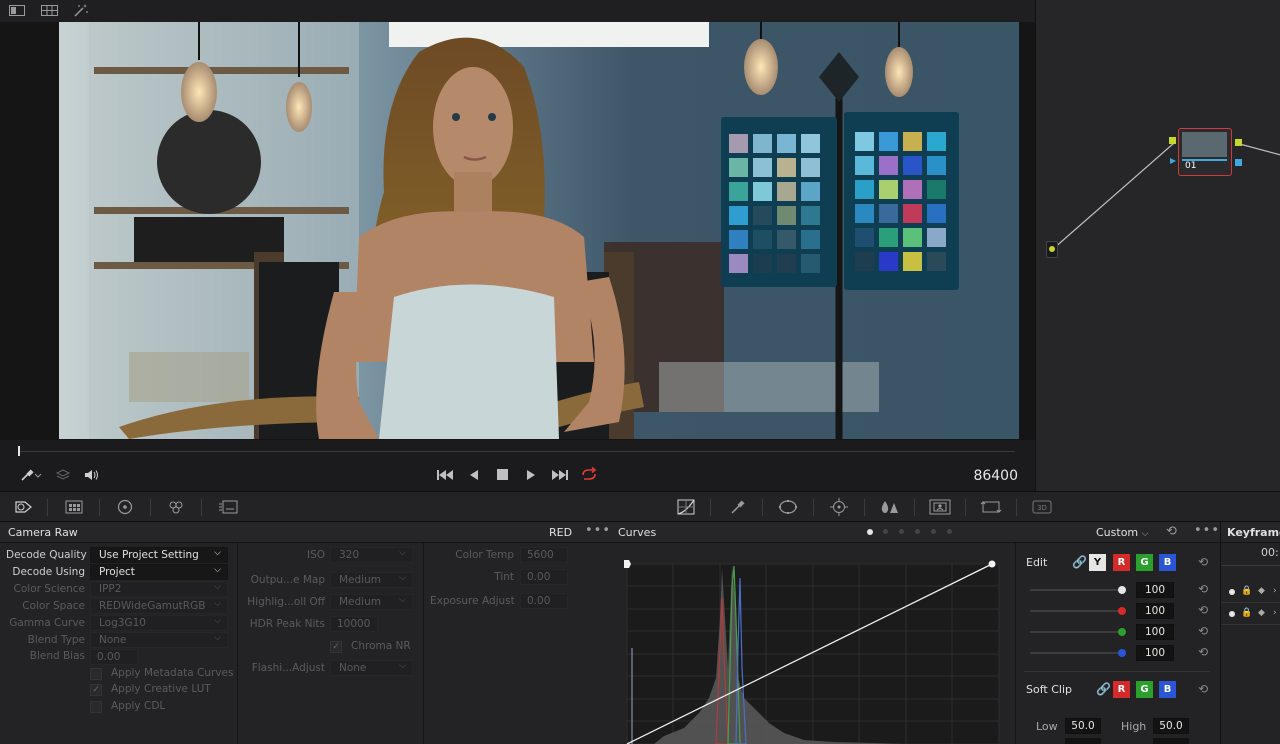 The height and width of the screenshot is (744, 1280). What do you see at coordinates (814, 651) in the screenshot?
I see `curve-graph` at bounding box center [814, 651].